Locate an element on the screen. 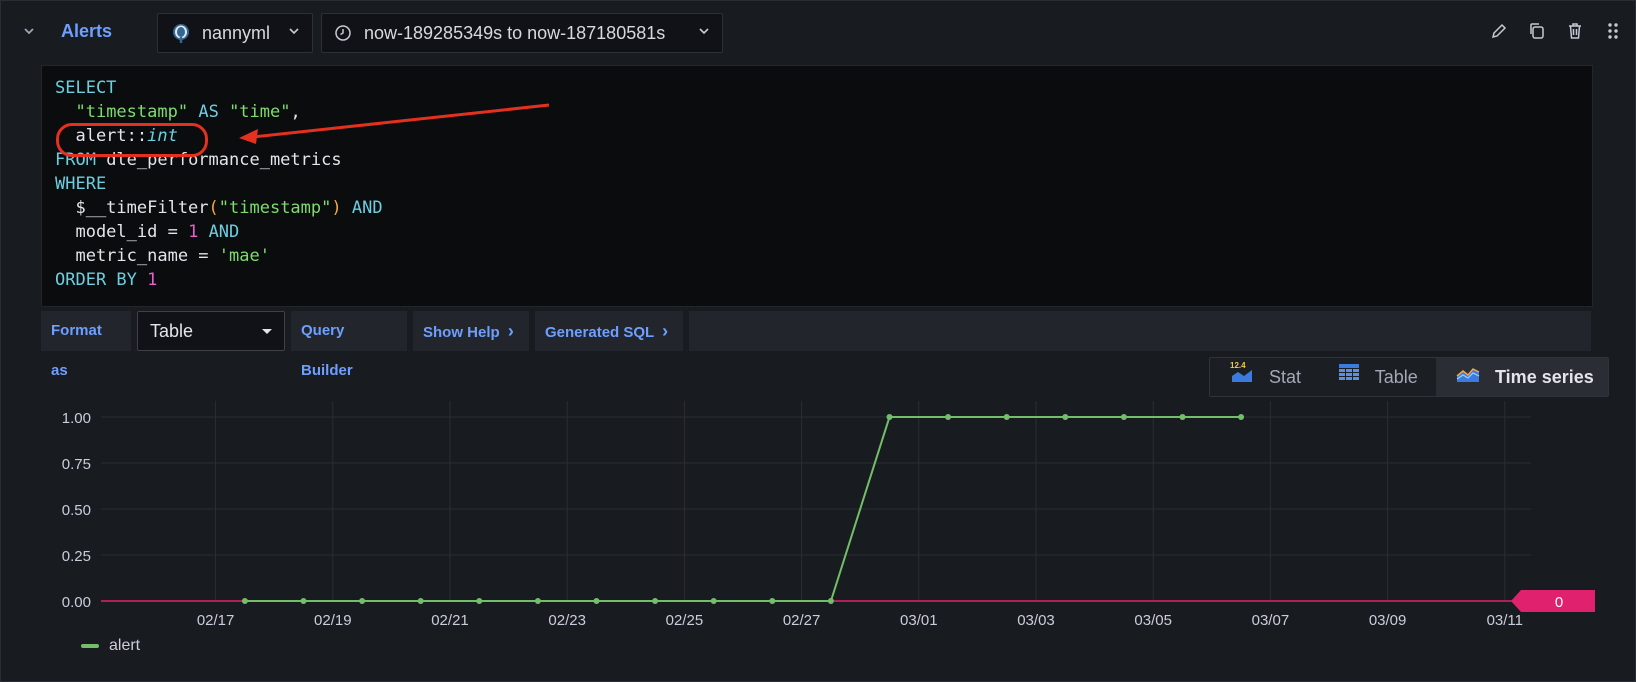  code-line: metric_name = 'mae' is located at coordinates (162, 256).